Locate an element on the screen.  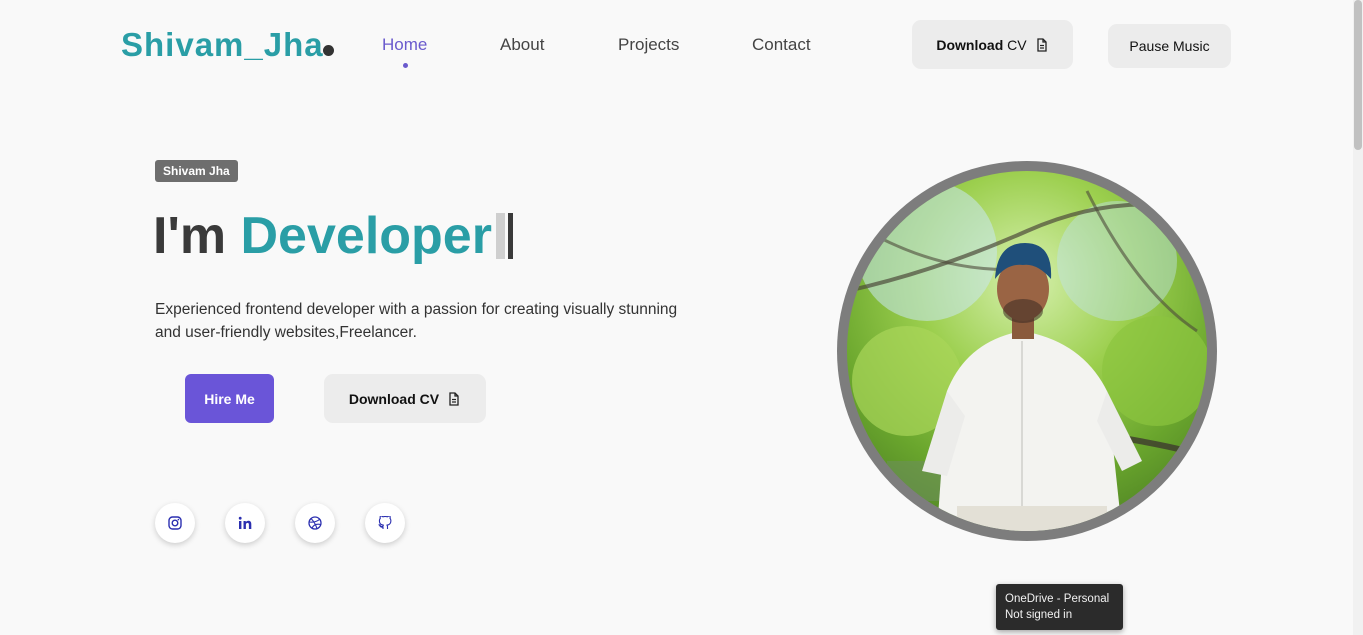
nav-projects: Projects is located at coordinates (648, 45).